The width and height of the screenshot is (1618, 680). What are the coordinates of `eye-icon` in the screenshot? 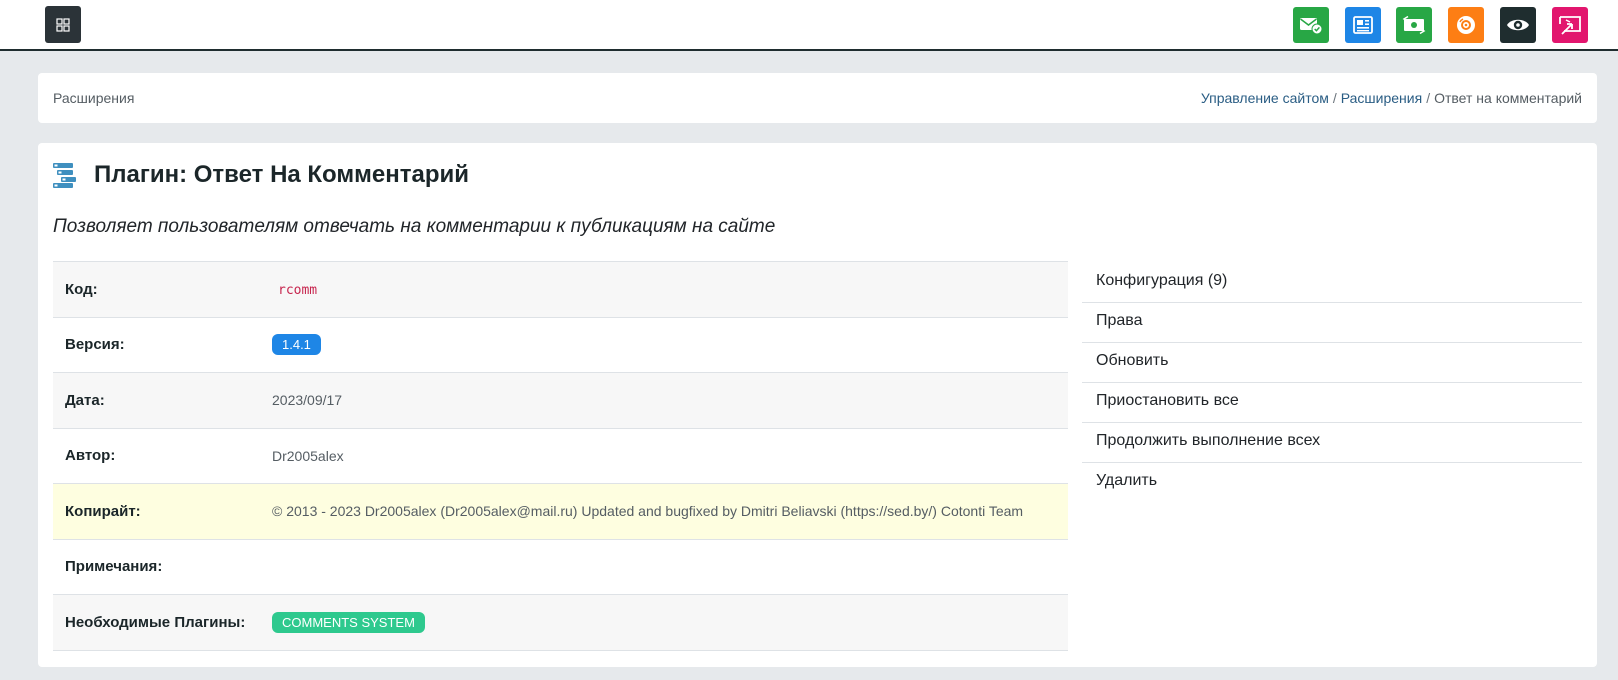 It's located at (1518, 25).